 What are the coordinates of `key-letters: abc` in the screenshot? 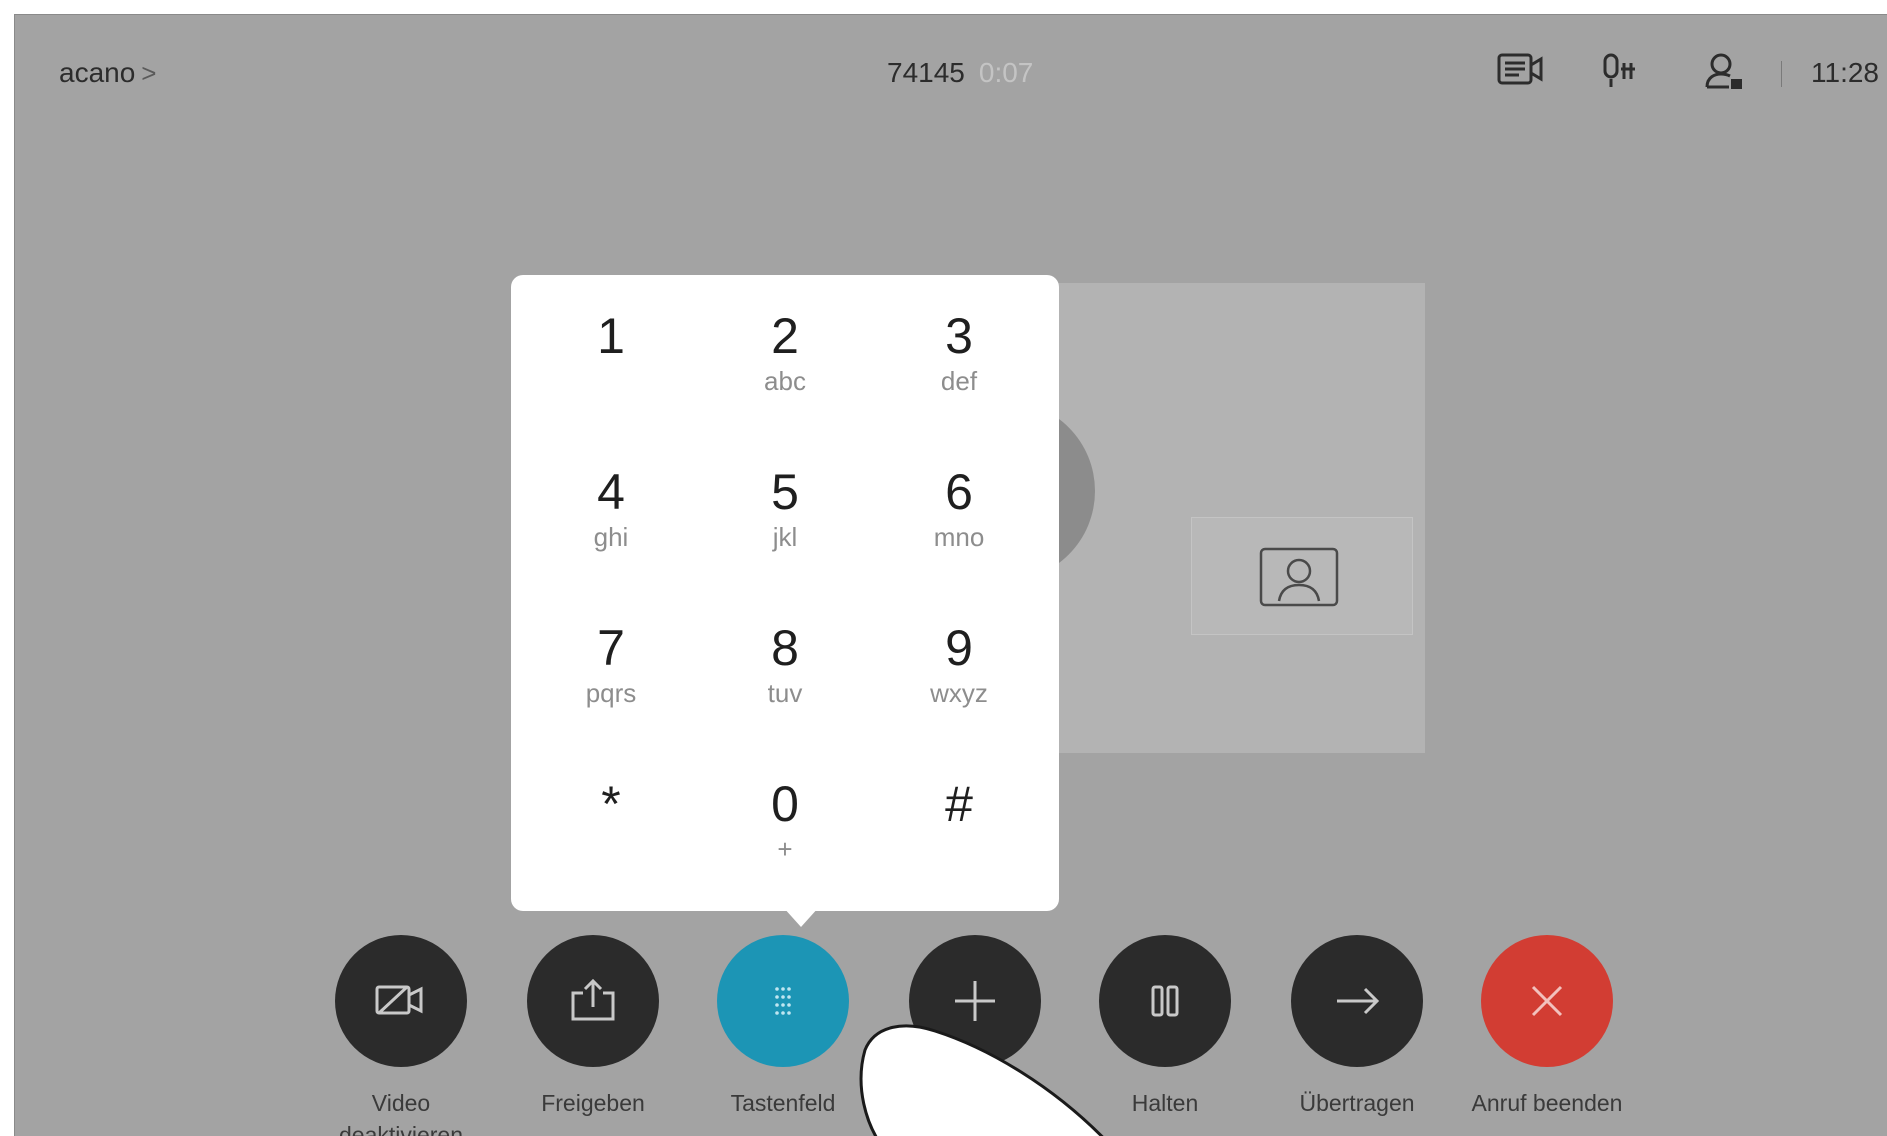 It's located at (785, 381).